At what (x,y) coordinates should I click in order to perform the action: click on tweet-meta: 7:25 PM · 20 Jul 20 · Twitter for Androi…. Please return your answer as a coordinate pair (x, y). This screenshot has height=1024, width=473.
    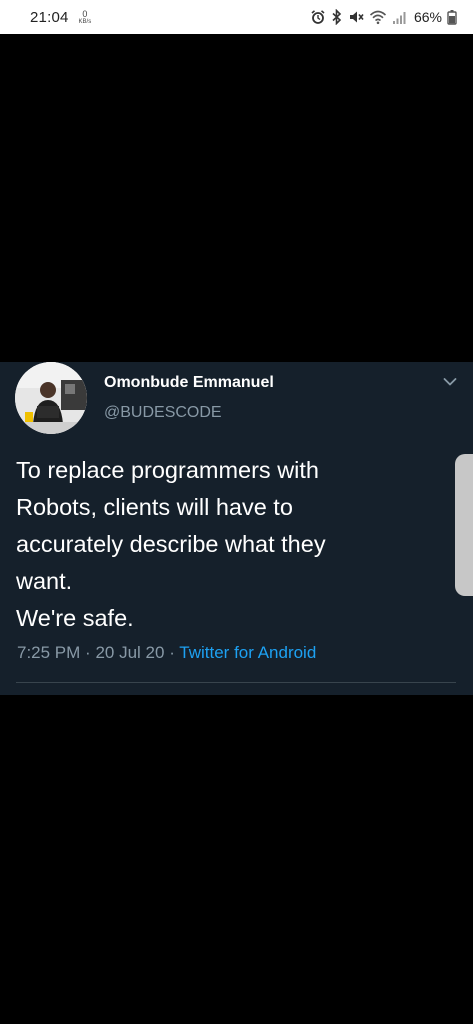
    Looking at the image, I should click on (166, 653).